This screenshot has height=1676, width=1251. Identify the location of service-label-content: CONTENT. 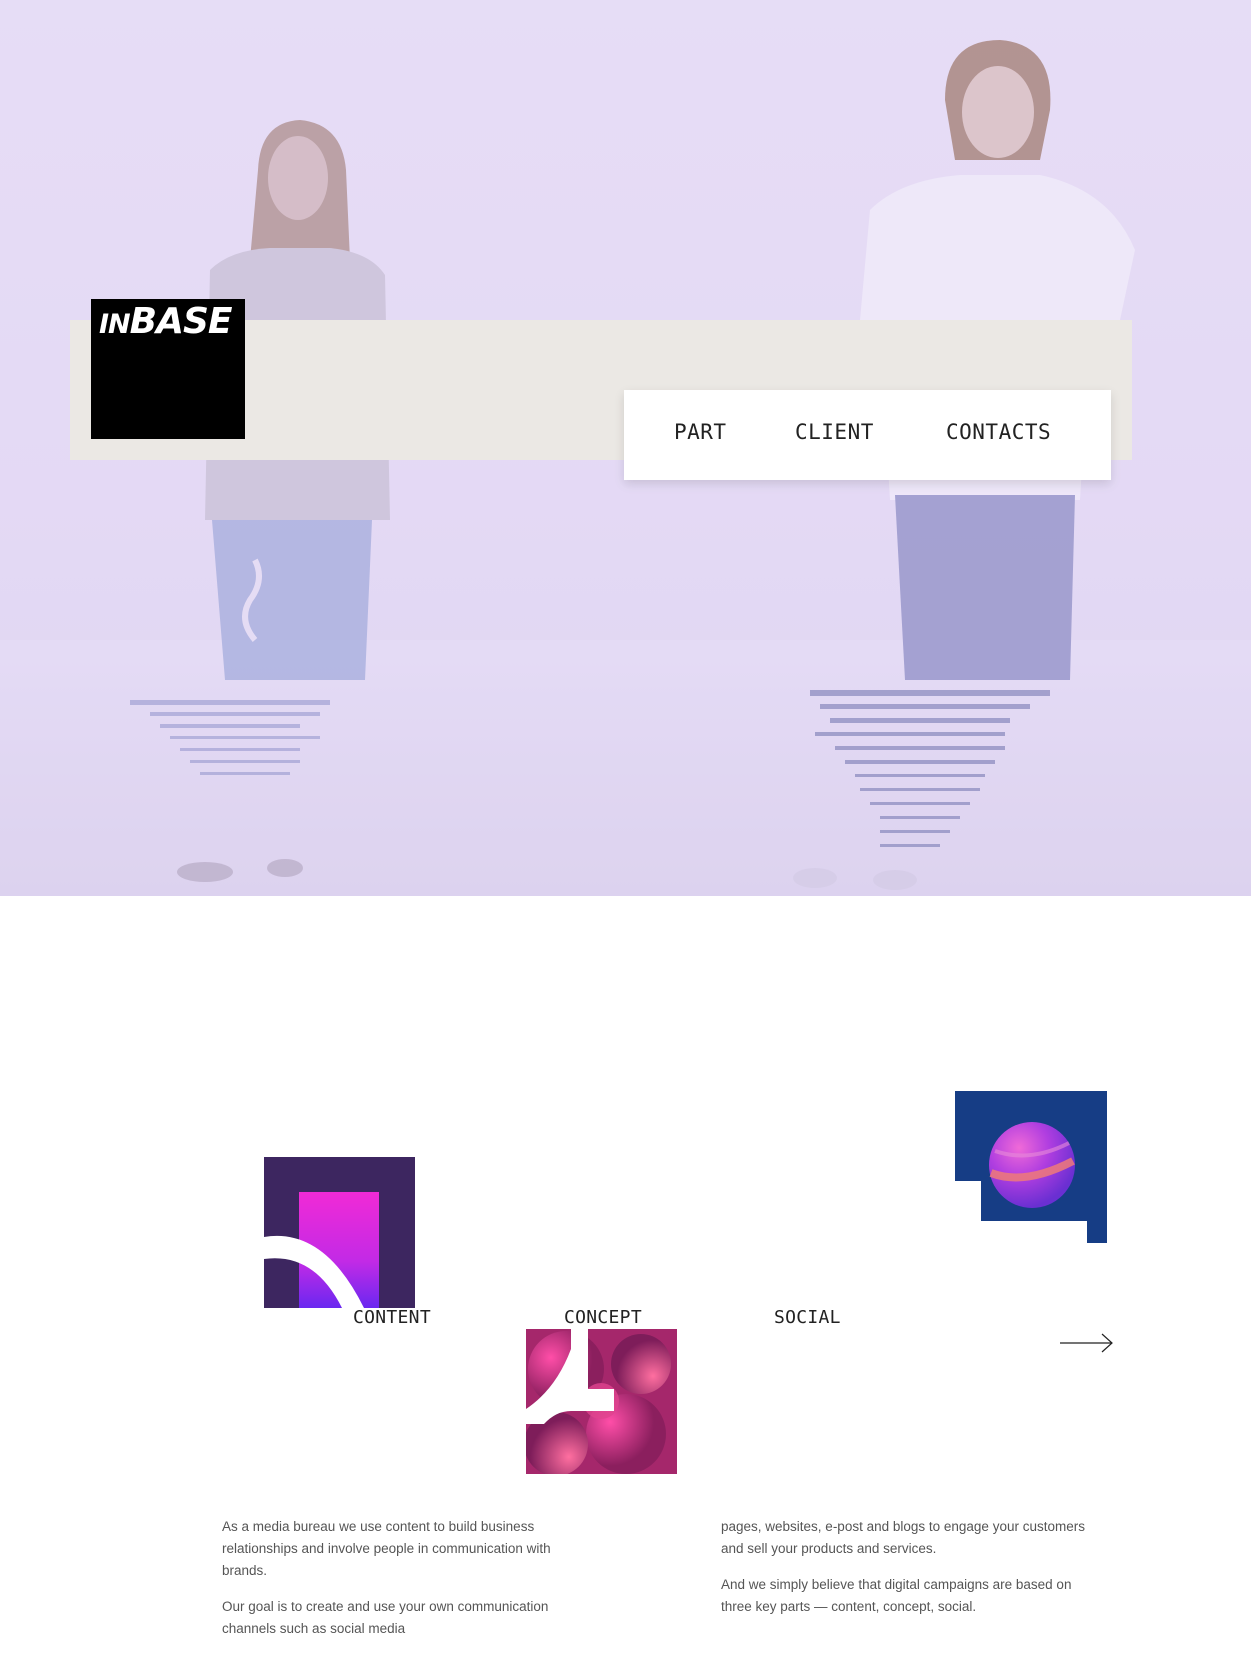
(392, 1317).